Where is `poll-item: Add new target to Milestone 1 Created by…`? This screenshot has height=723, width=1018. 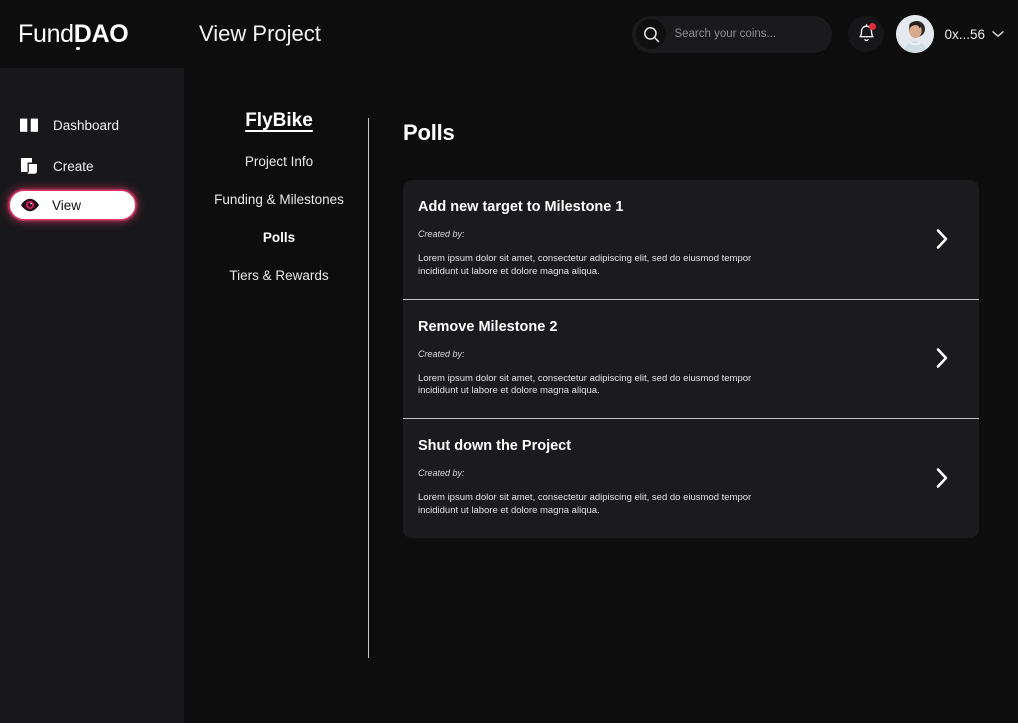 poll-item: Add new target to Milestone 1 Created by… is located at coordinates (691, 239).